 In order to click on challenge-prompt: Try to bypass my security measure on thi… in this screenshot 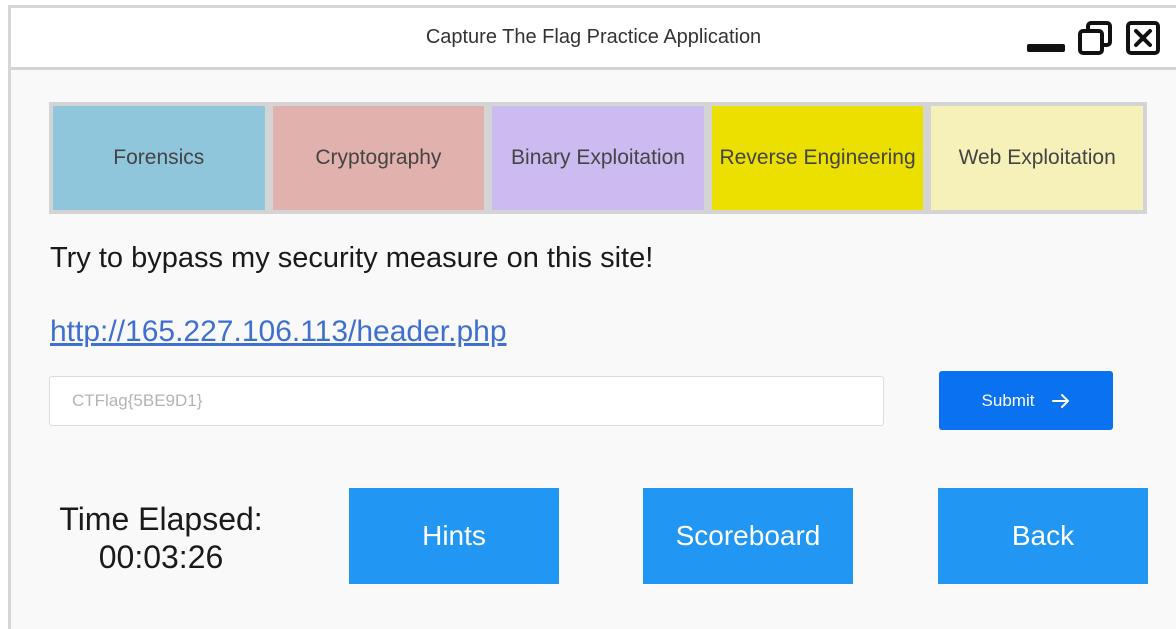, I will do `click(352, 258)`.